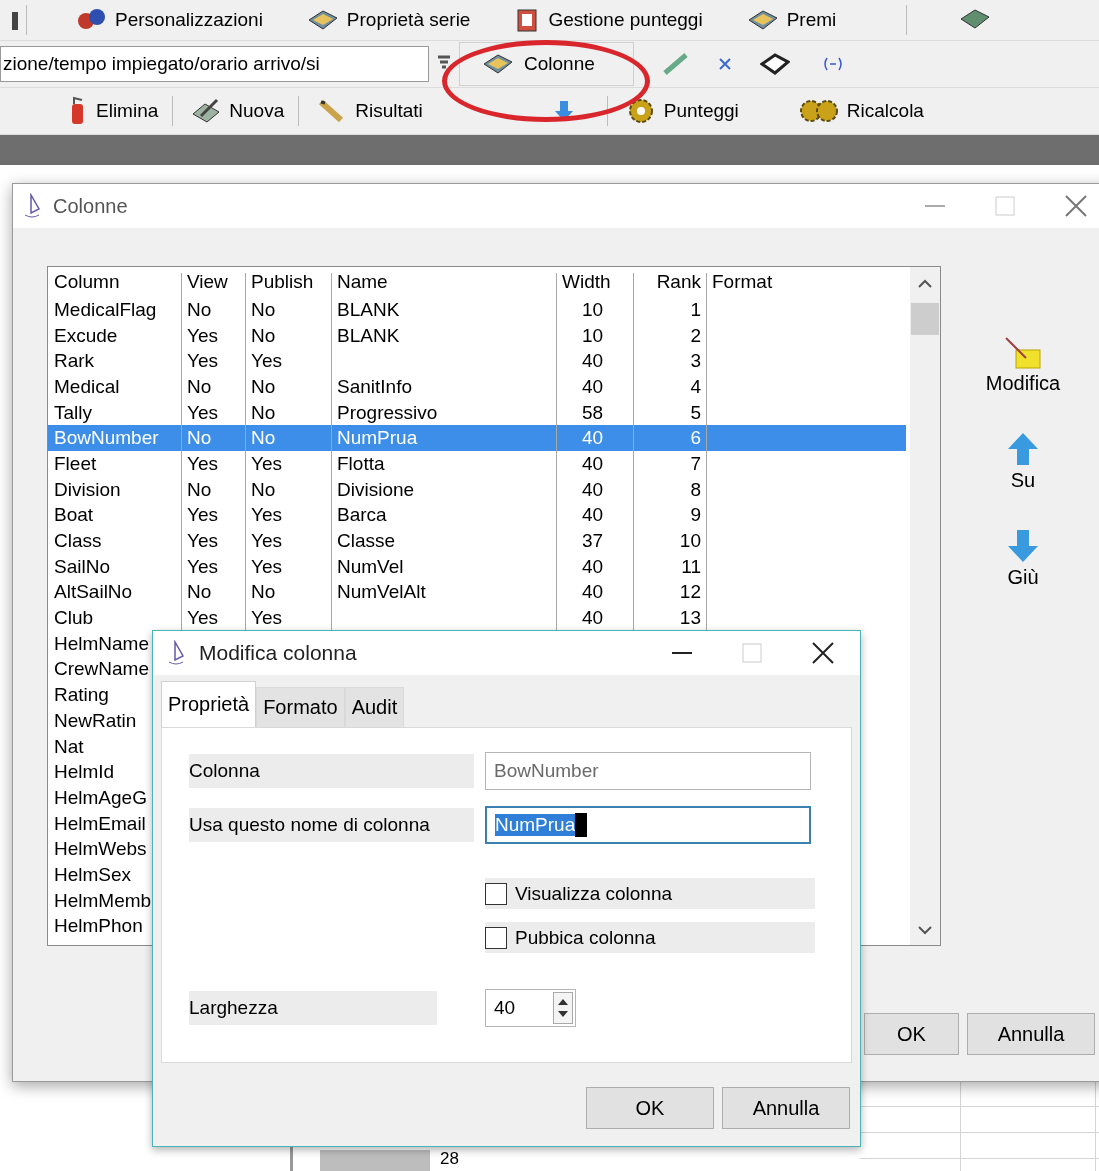  What do you see at coordinates (608, 20) in the screenshot?
I see `toolbar-button: Gestione punteggi` at bounding box center [608, 20].